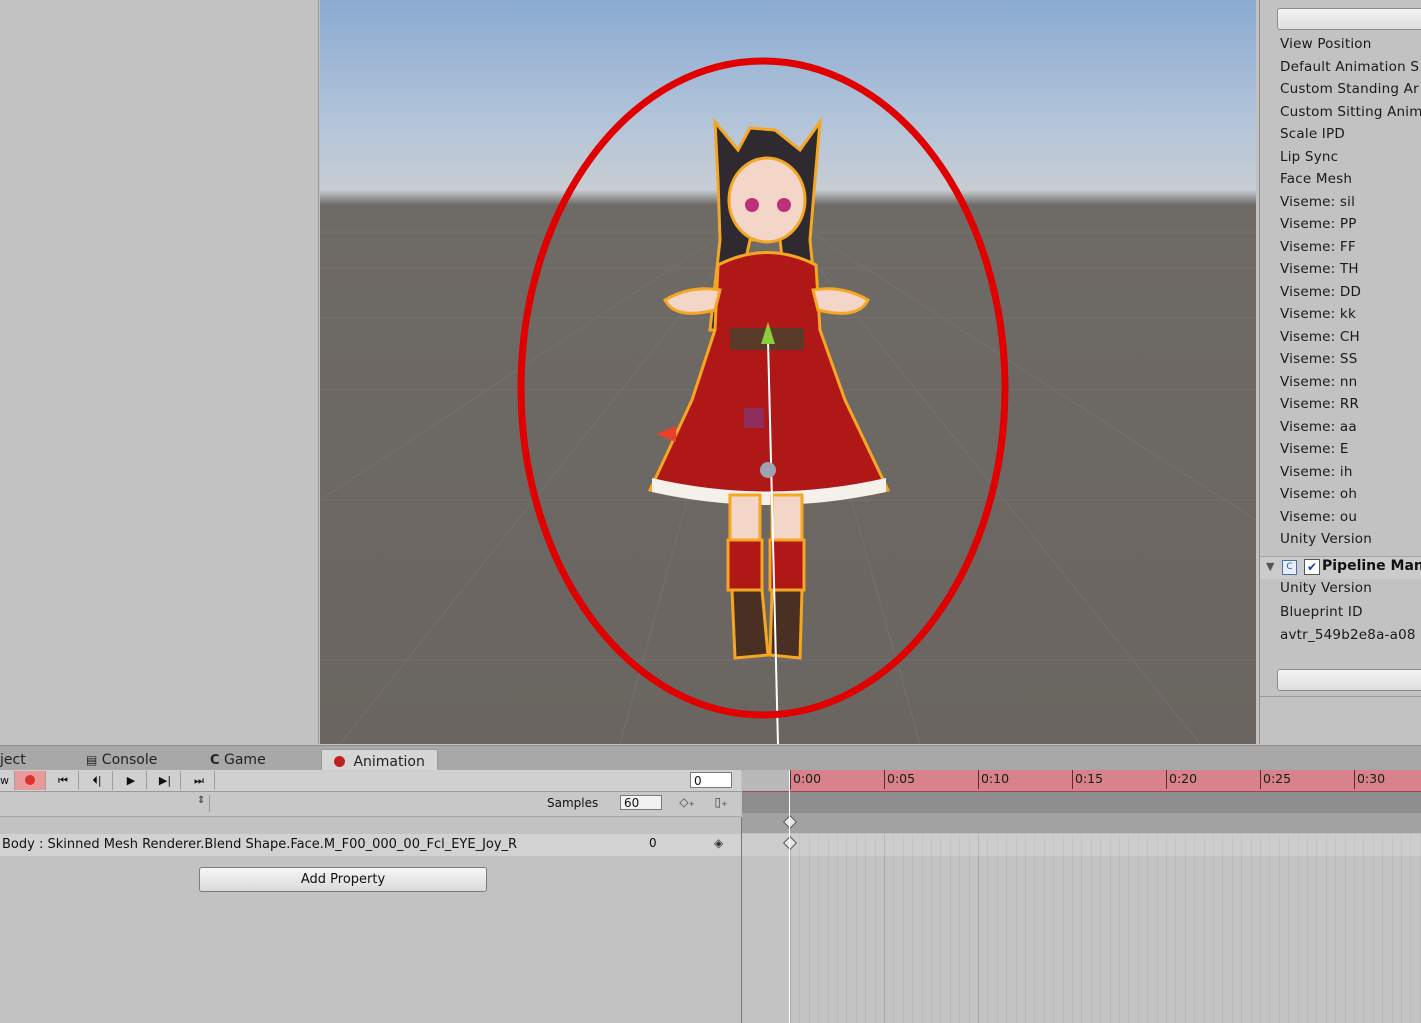  What do you see at coordinates (13, 758) in the screenshot?
I see `tab-project: ject` at bounding box center [13, 758].